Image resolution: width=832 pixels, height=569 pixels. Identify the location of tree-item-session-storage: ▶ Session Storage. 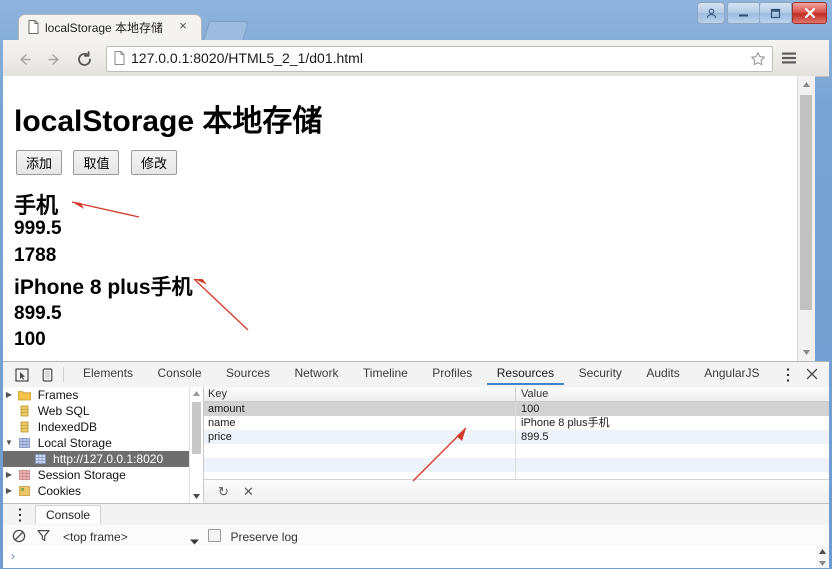
(103, 475).